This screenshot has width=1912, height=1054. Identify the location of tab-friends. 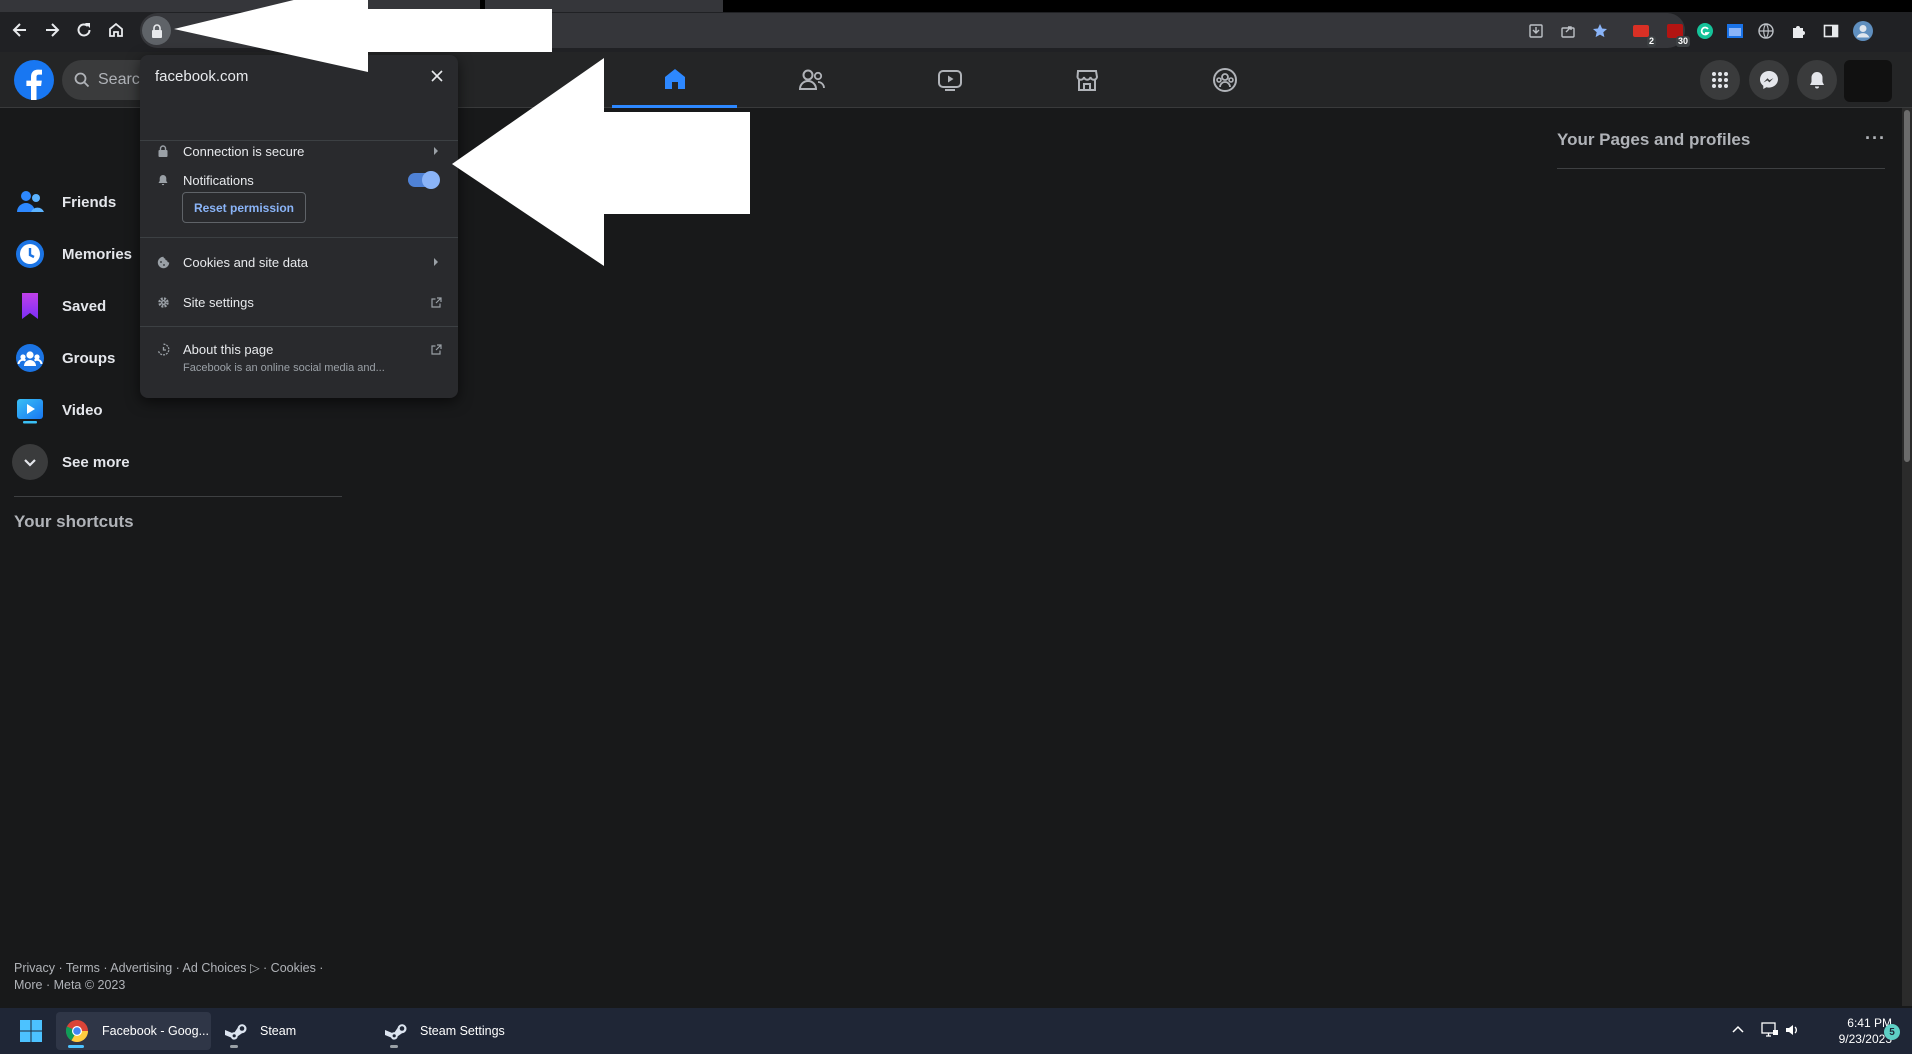
(811, 80).